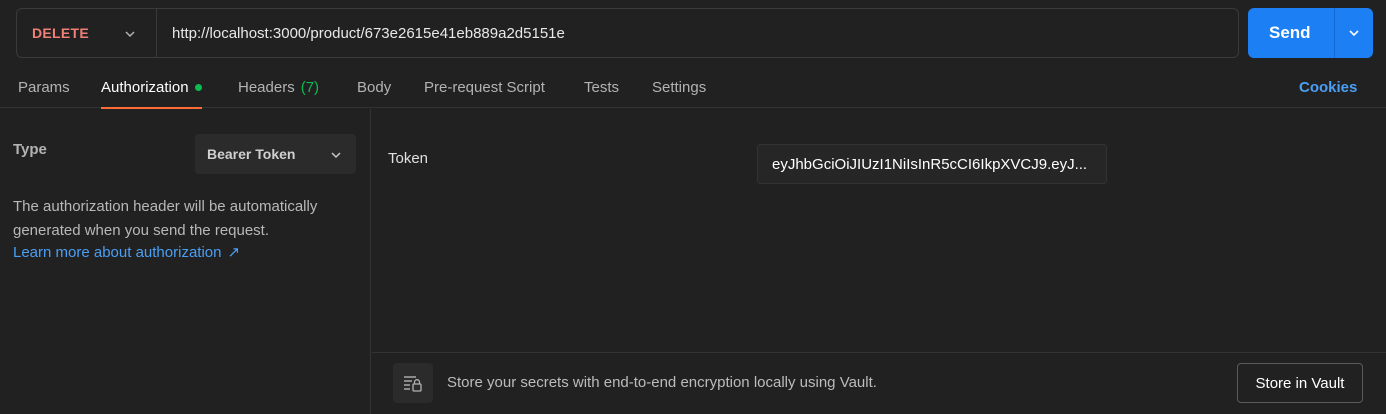  I want to click on tab-authorization: Authorization, so click(151, 87).